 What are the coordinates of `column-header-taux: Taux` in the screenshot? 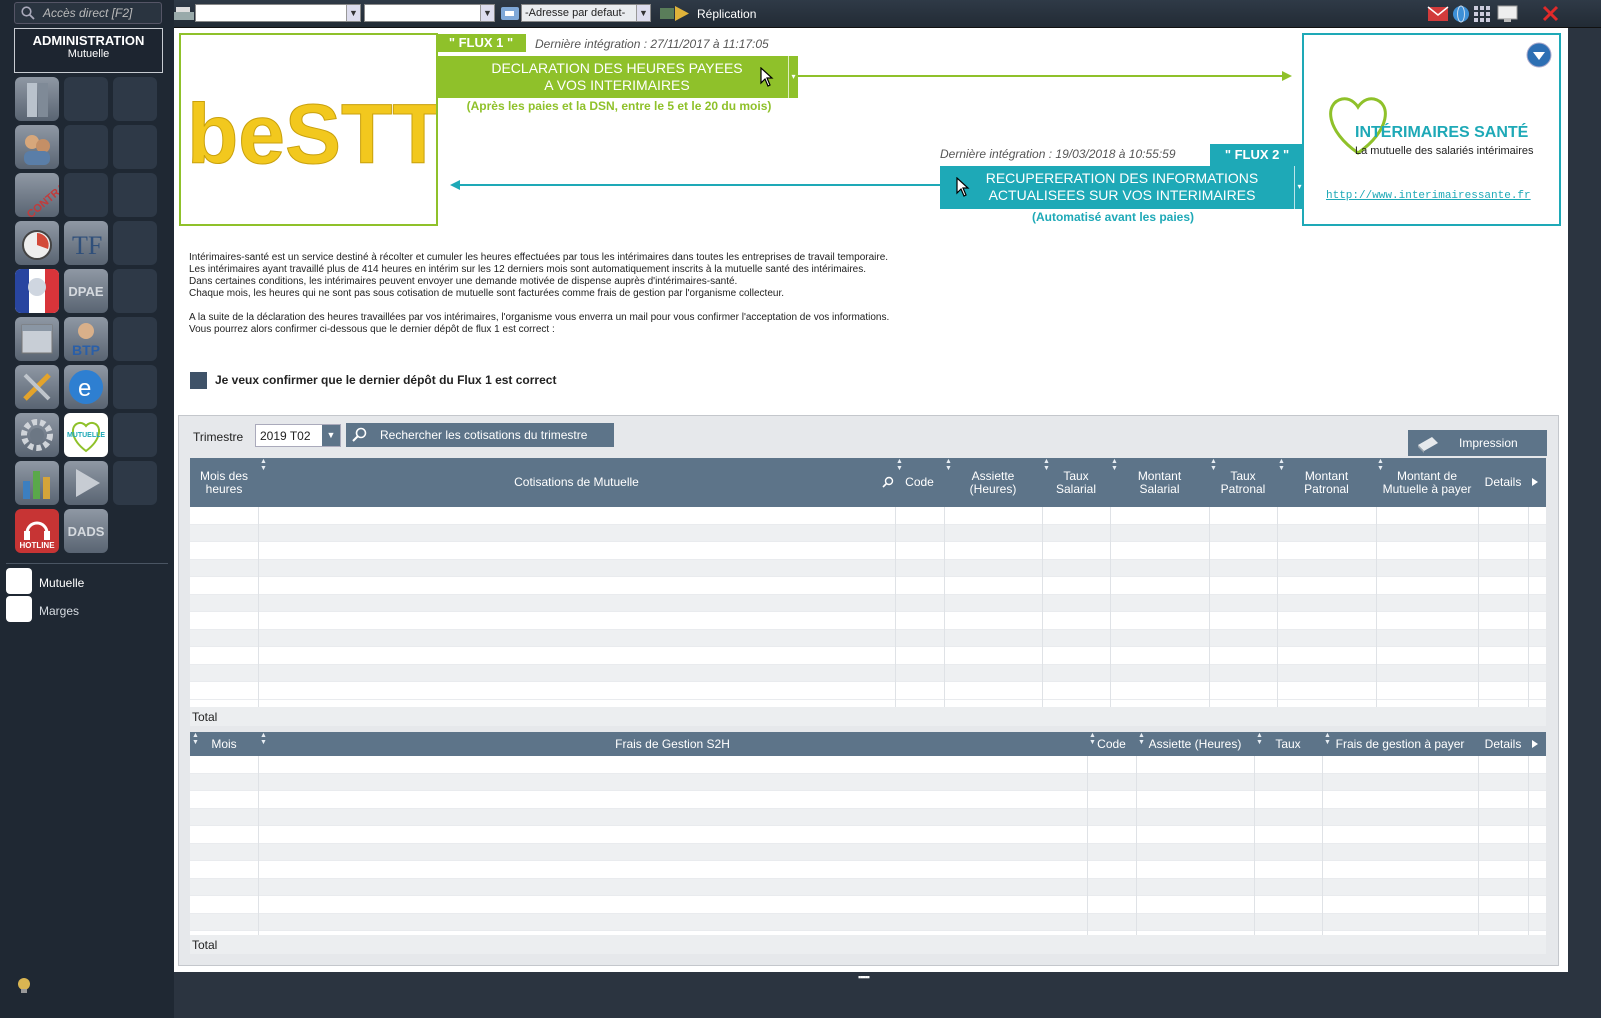 It's located at (1288, 744).